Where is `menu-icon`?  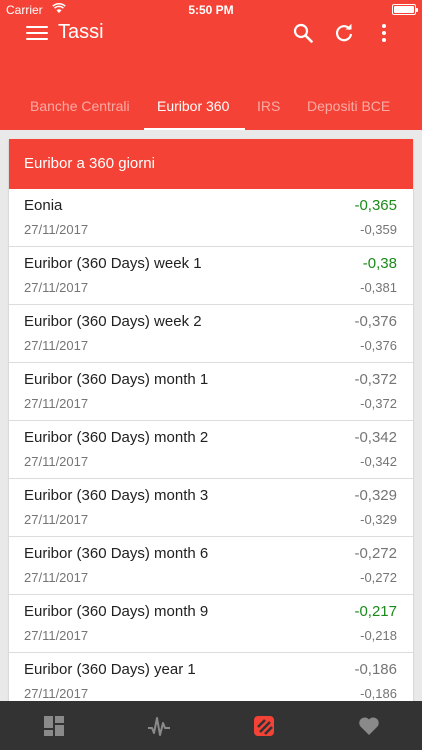
menu-icon is located at coordinates (37, 34).